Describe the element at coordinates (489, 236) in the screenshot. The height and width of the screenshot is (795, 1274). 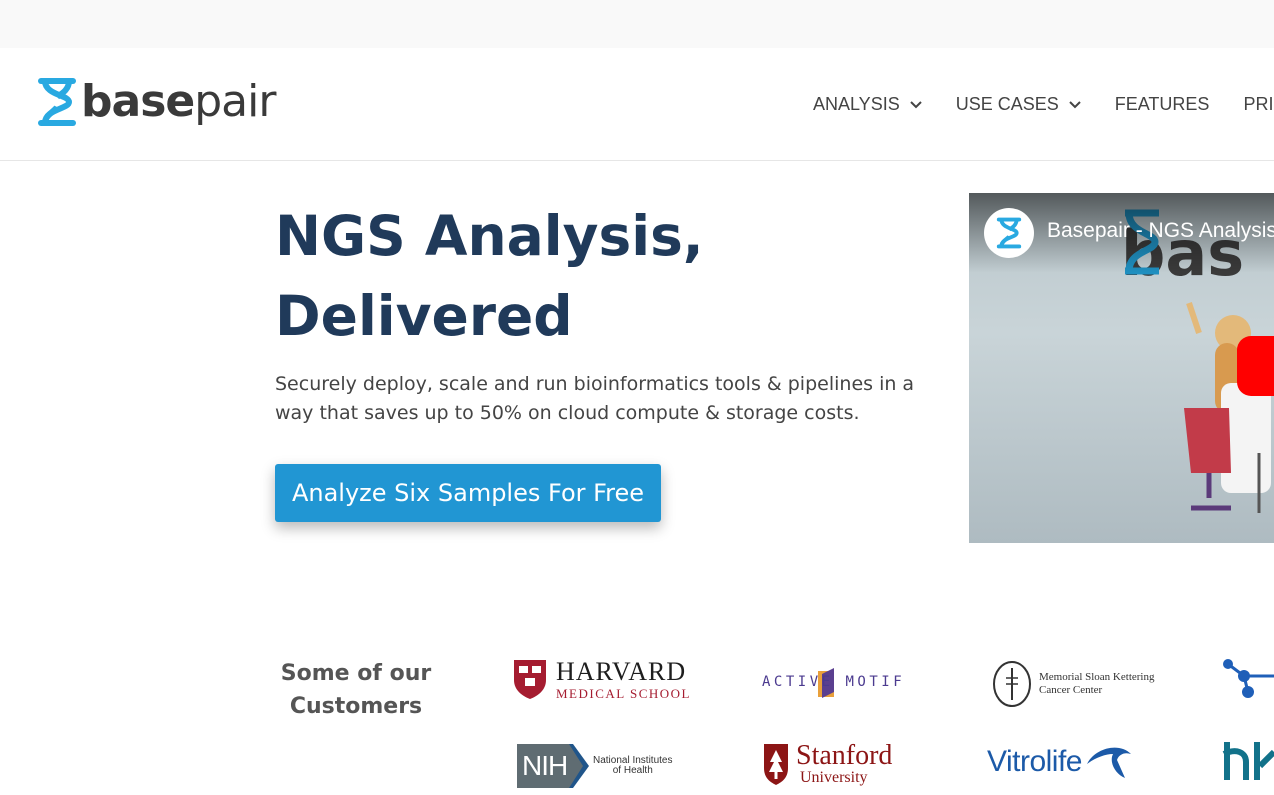
I see `hero-title-line1: NGS Analysis,` at that location.